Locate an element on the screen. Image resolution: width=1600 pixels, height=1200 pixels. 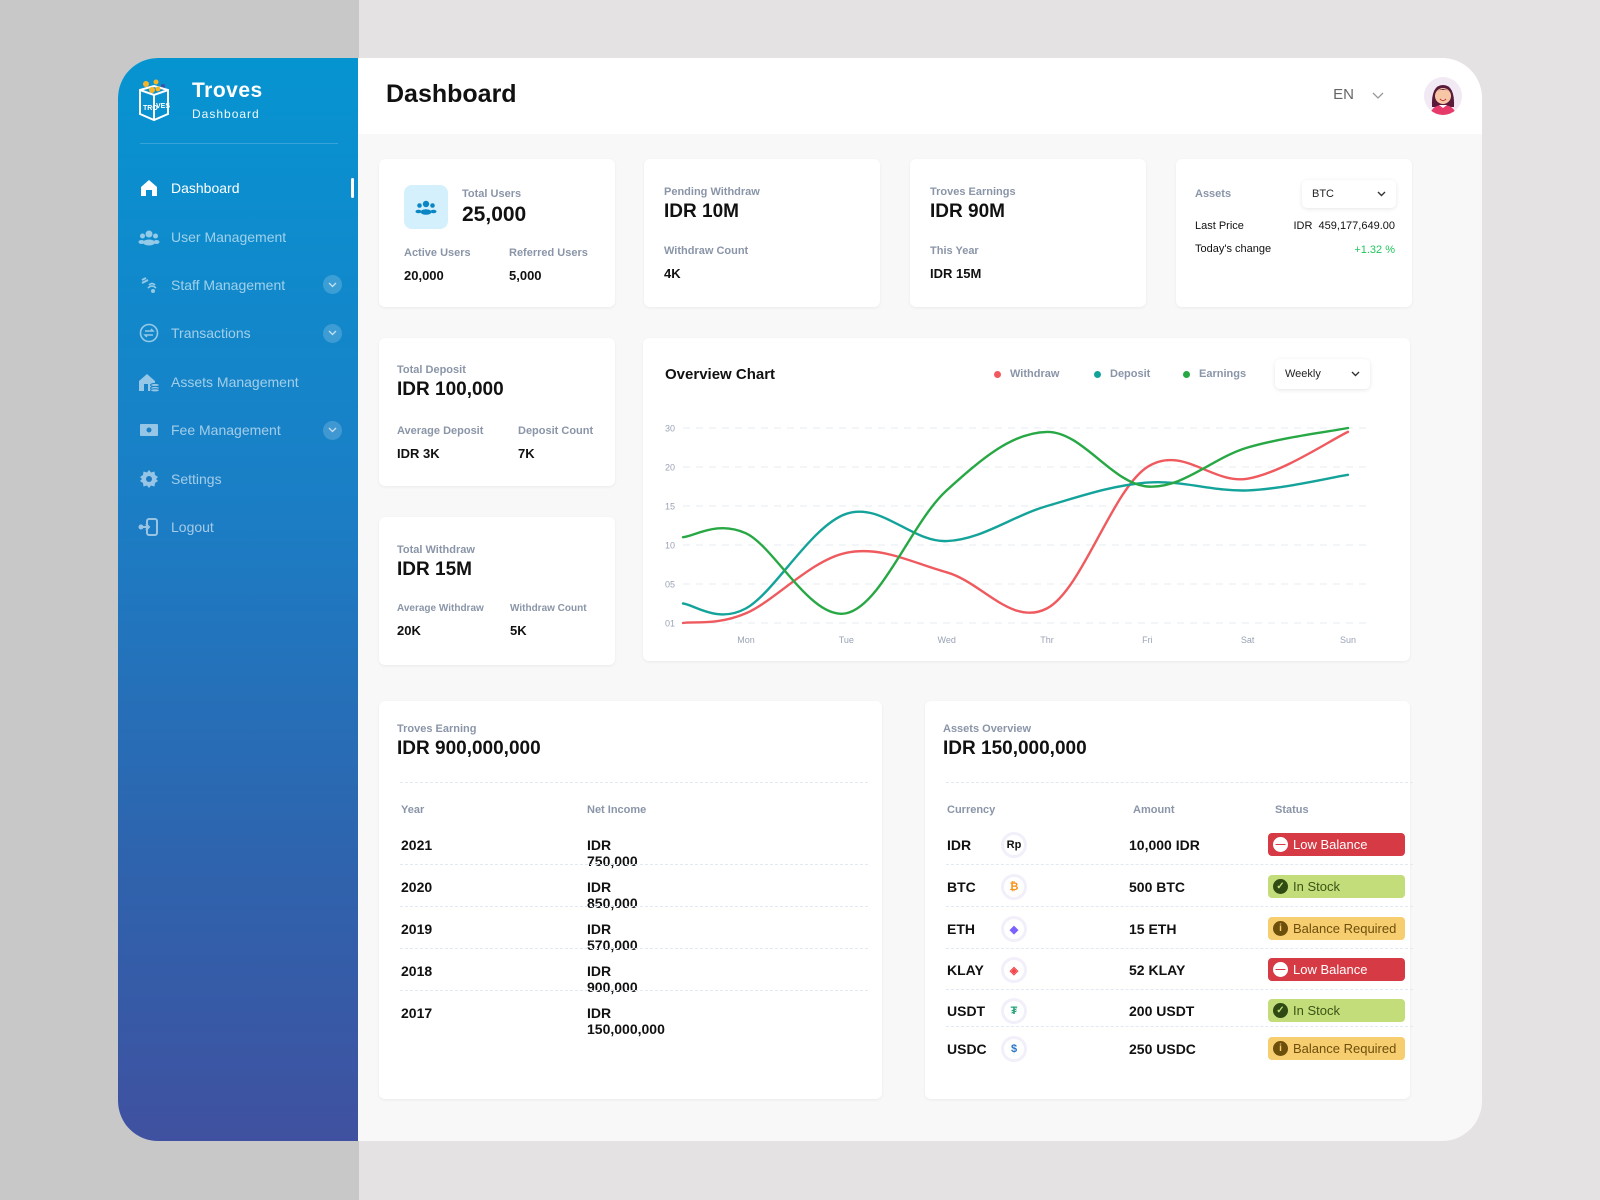
referred-users-label: Referred Users is located at coordinates (548, 253).